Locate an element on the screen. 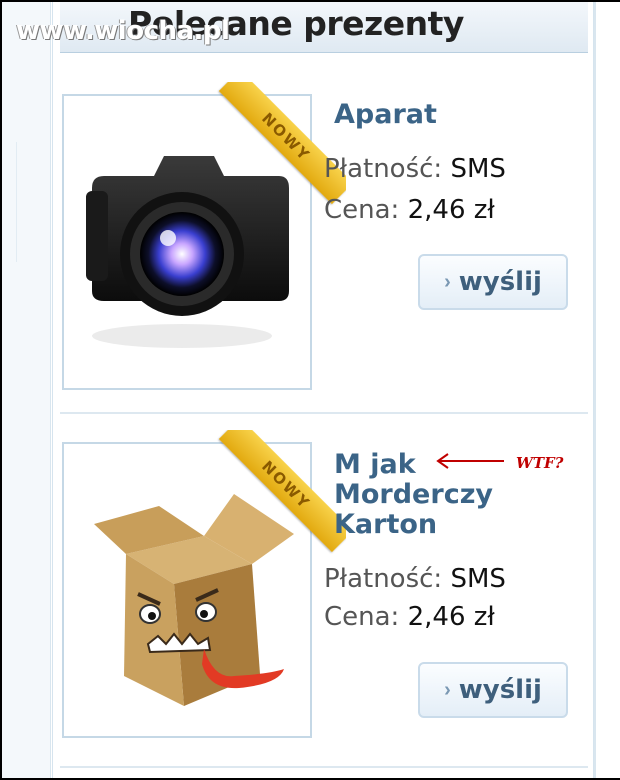 The image size is (620, 780). wtf-annotation: WTF? is located at coordinates (540, 463).